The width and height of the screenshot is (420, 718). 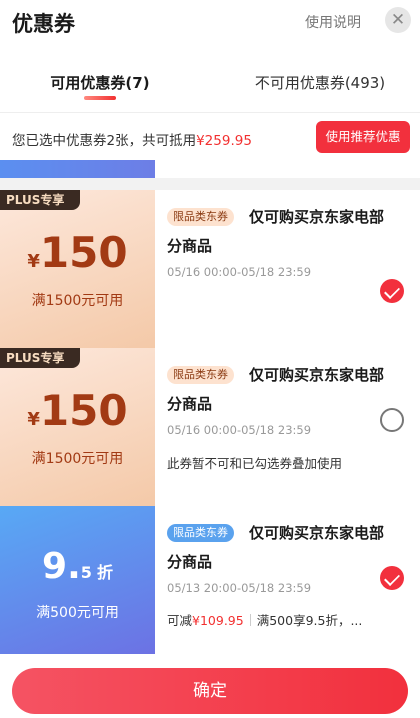 I want to click on coupon-condition: 满500元可用, so click(x=77, y=613).